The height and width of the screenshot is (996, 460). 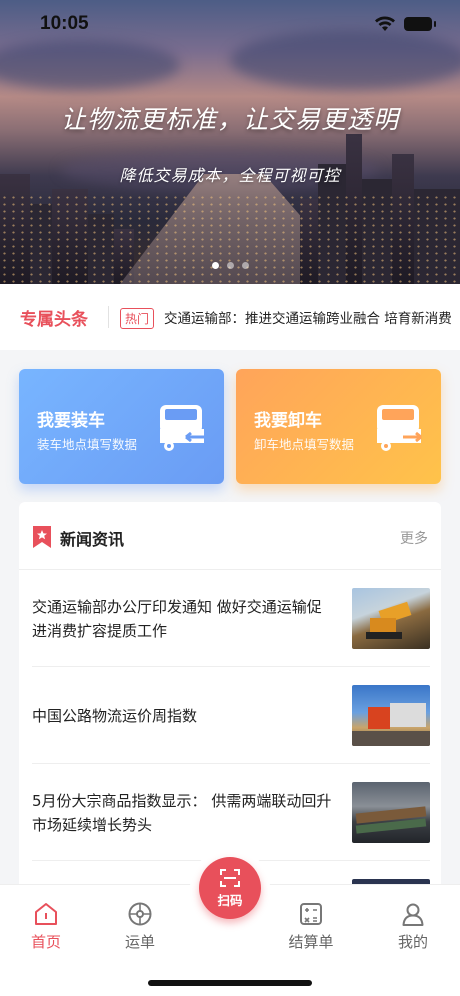 What do you see at coordinates (177, 618) in the screenshot?
I see `news-item-text: 交通运输部办公厅印发通知 做好交通运输促进消费扩容提质工作` at bounding box center [177, 618].